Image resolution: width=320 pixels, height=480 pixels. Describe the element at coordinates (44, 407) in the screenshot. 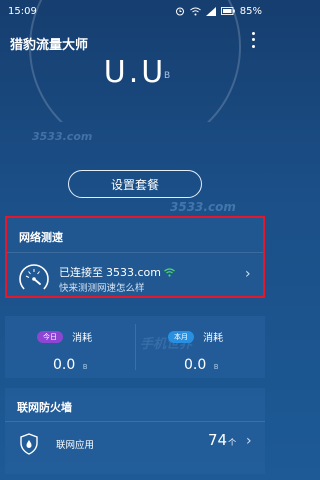

I see `firewall-title: 联网防火墙` at that location.